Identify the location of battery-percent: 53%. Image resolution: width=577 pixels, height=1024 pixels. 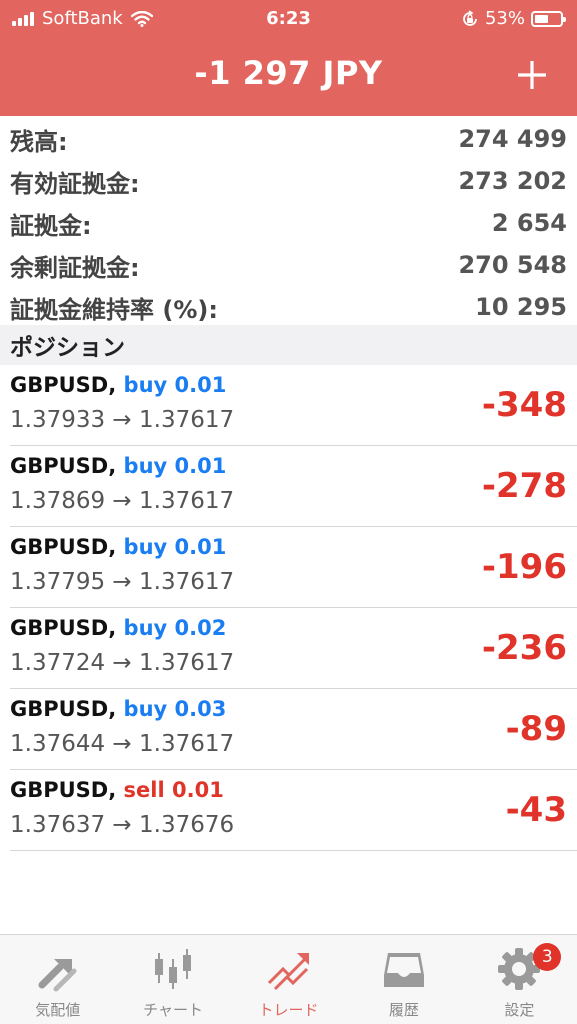
(504, 18).